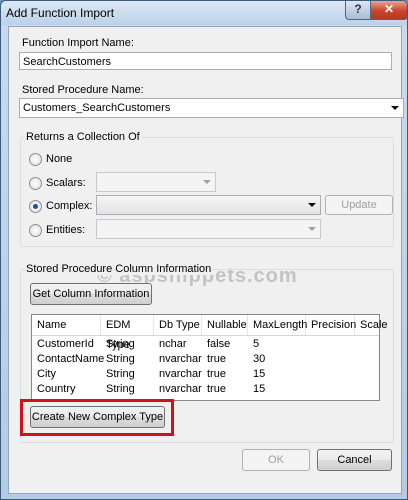 The height and width of the screenshot is (500, 408). Describe the element at coordinates (65, 344) in the screenshot. I see `cell-name: CustomerId` at that location.